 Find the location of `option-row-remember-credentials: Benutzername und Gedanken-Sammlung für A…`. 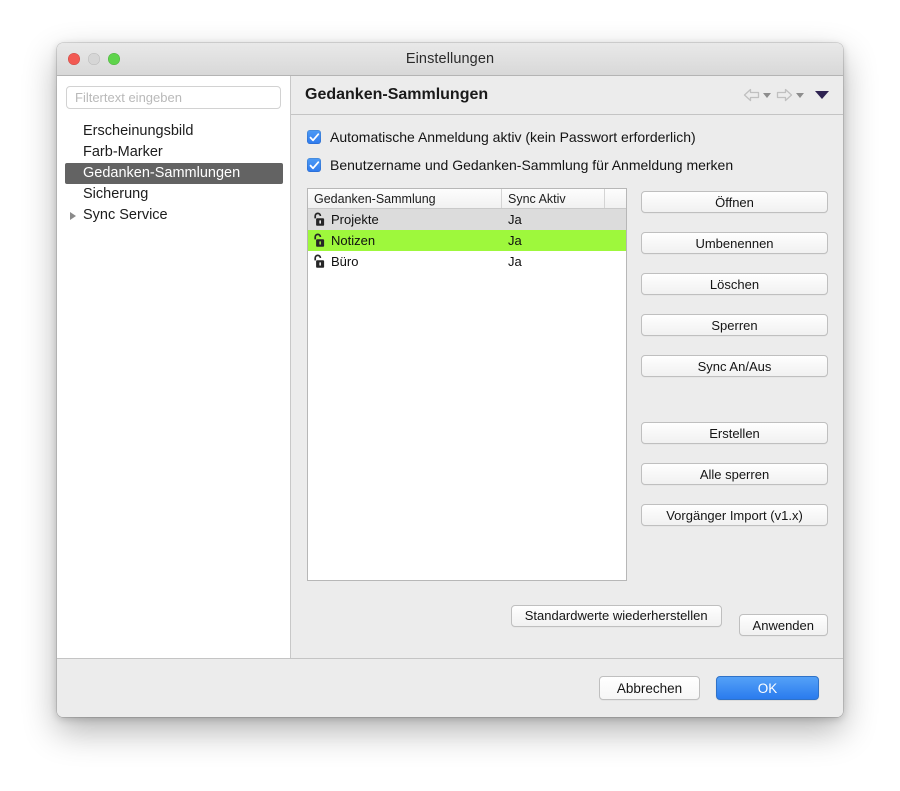

option-row-remember-credentials: Benutzername und Gedanken-Sammlung für A… is located at coordinates (575, 165).